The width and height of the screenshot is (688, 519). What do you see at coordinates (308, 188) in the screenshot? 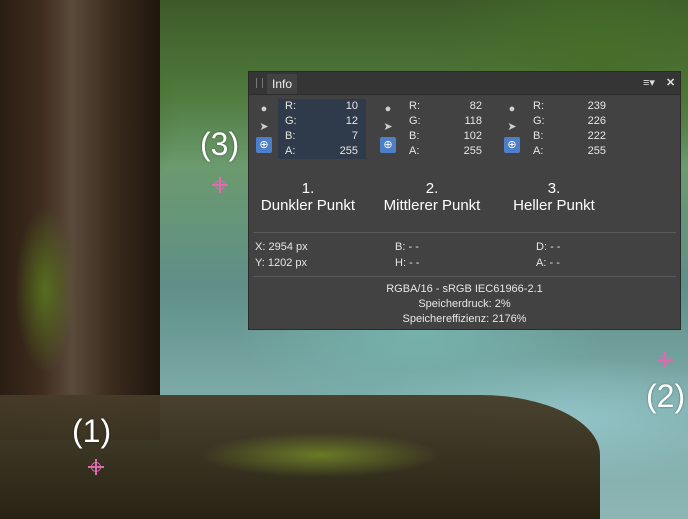
I see `sample-1-caption-number: 1.` at bounding box center [308, 188].